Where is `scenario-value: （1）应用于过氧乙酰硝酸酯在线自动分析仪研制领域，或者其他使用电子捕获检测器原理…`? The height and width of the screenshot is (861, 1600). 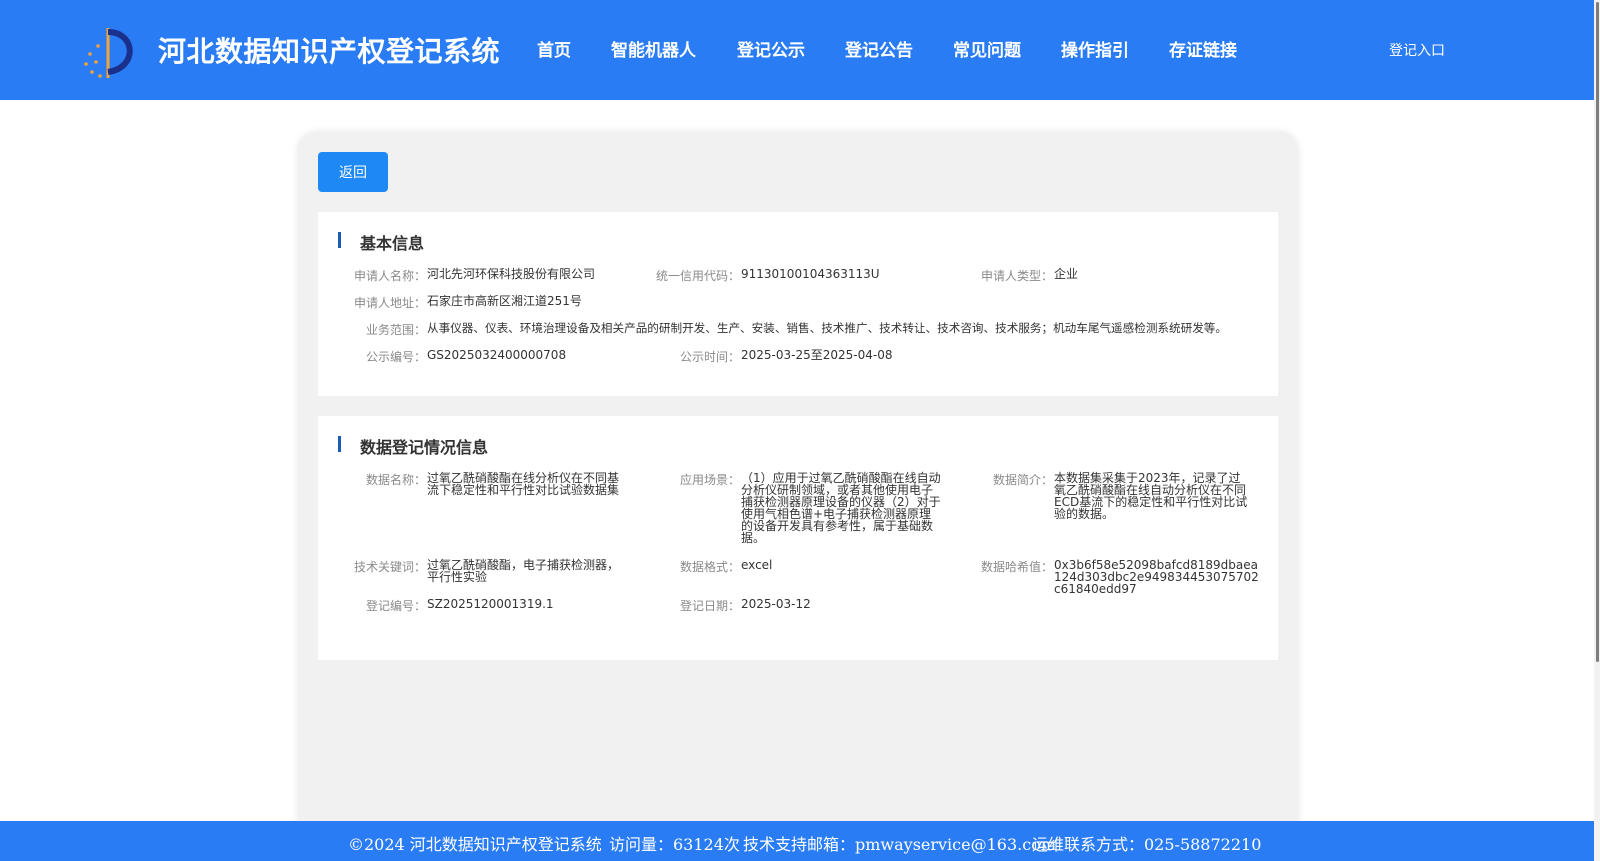 scenario-value: （1）应用于过氧乙酰硝酸酯在线自动分析仪研制领域，或者其他使用电子捕获检测器原理… is located at coordinates (841, 508).